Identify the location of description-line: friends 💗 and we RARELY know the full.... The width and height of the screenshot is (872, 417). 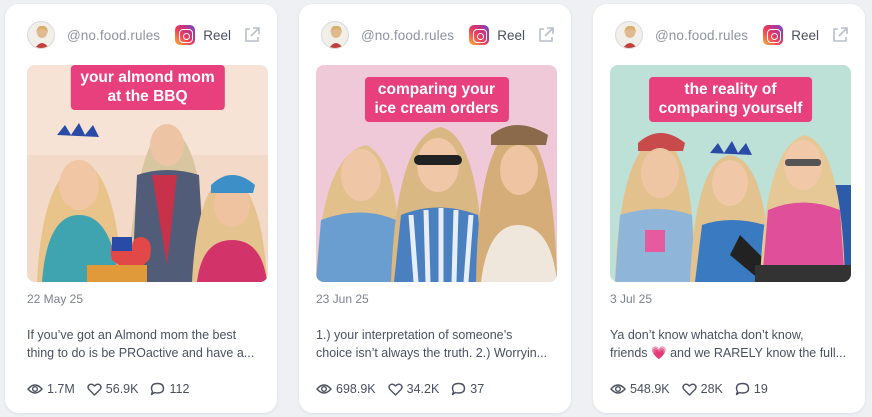
(729, 353).